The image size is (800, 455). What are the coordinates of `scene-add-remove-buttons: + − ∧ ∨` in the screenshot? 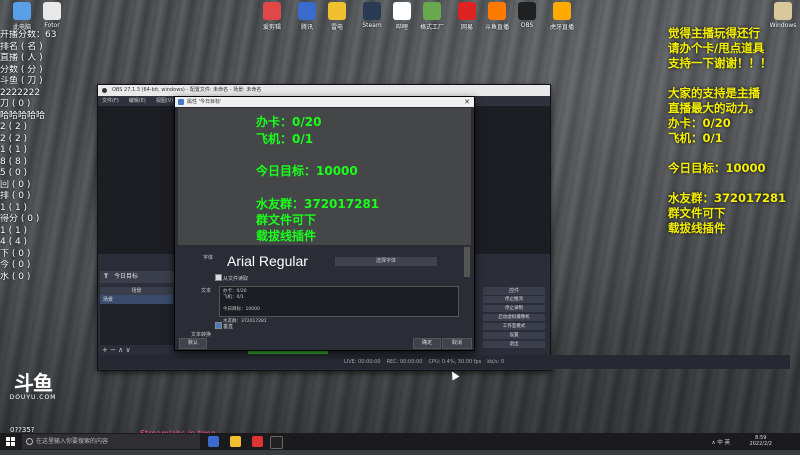 It's located at (116, 350).